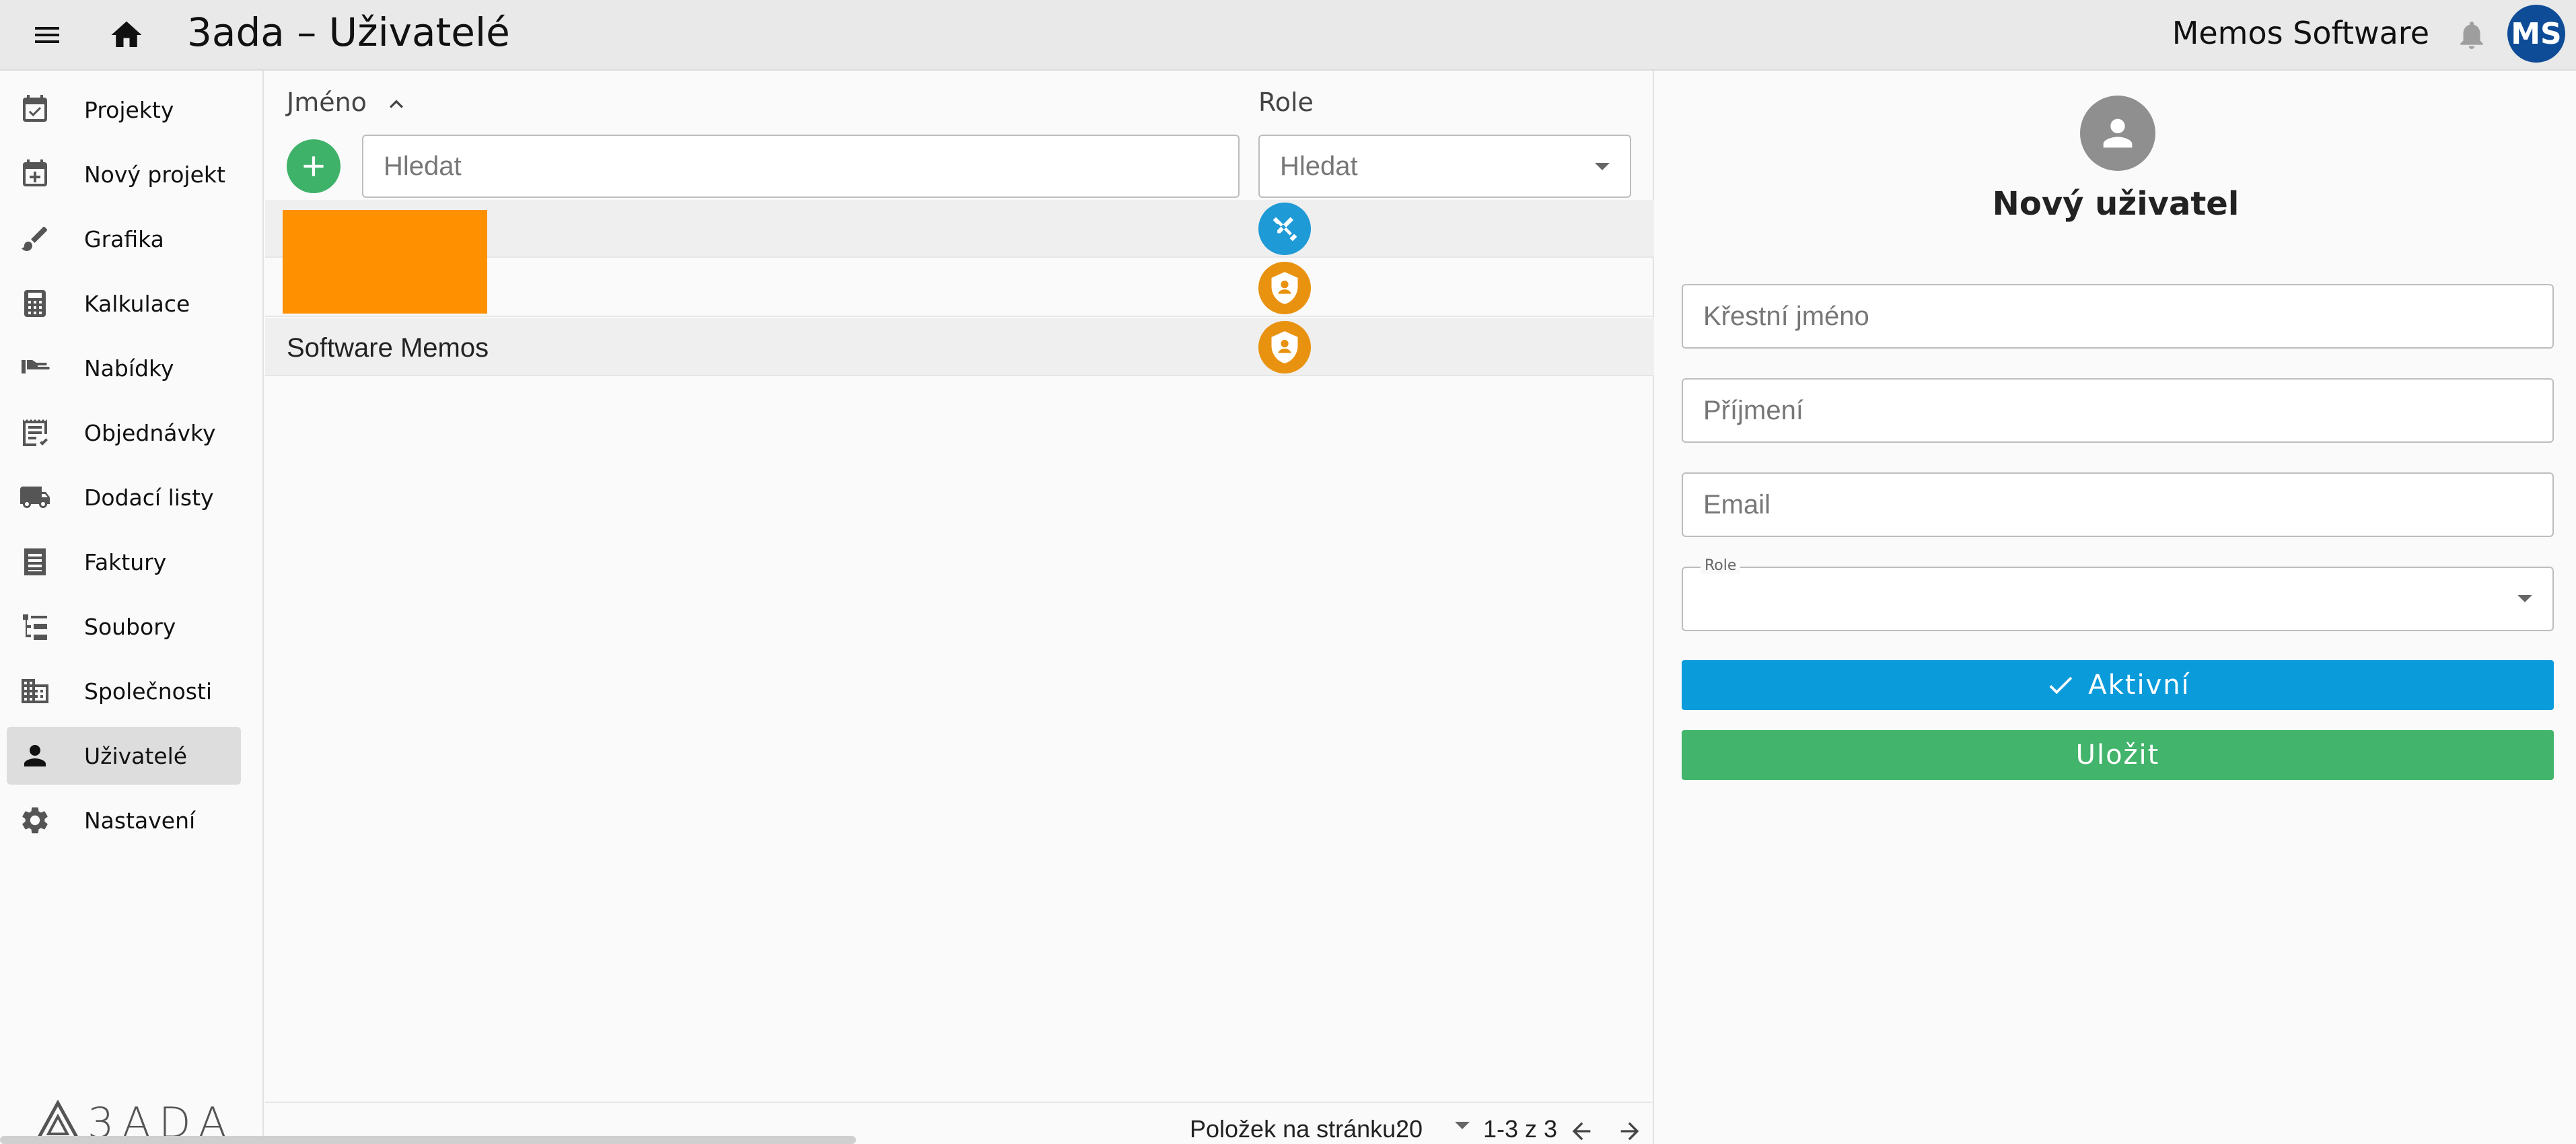  I want to click on role-select: Role, so click(2118, 594).